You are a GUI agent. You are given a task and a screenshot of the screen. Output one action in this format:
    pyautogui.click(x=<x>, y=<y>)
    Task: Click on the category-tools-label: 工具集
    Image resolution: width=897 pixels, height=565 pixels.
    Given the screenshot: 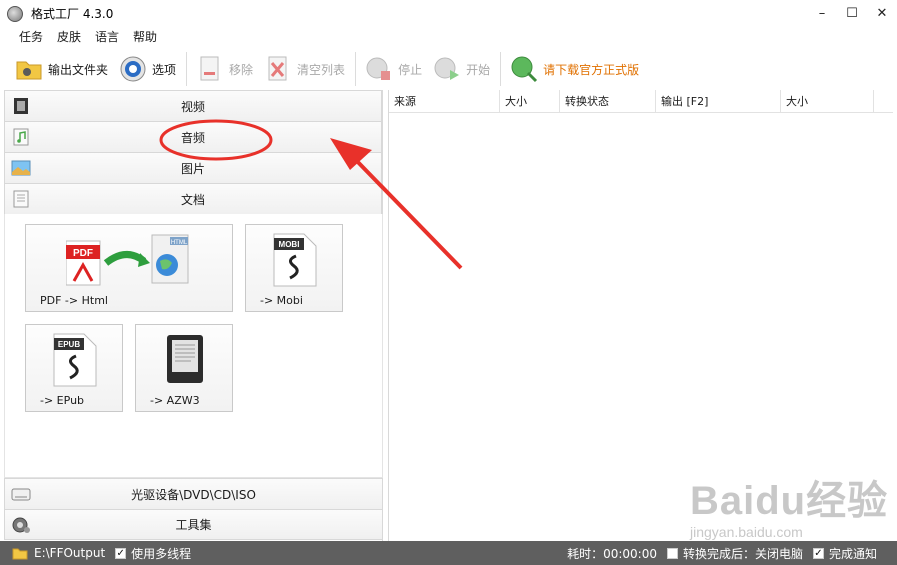 What is the action you would take?
    pyautogui.click(x=193, y=525)
    